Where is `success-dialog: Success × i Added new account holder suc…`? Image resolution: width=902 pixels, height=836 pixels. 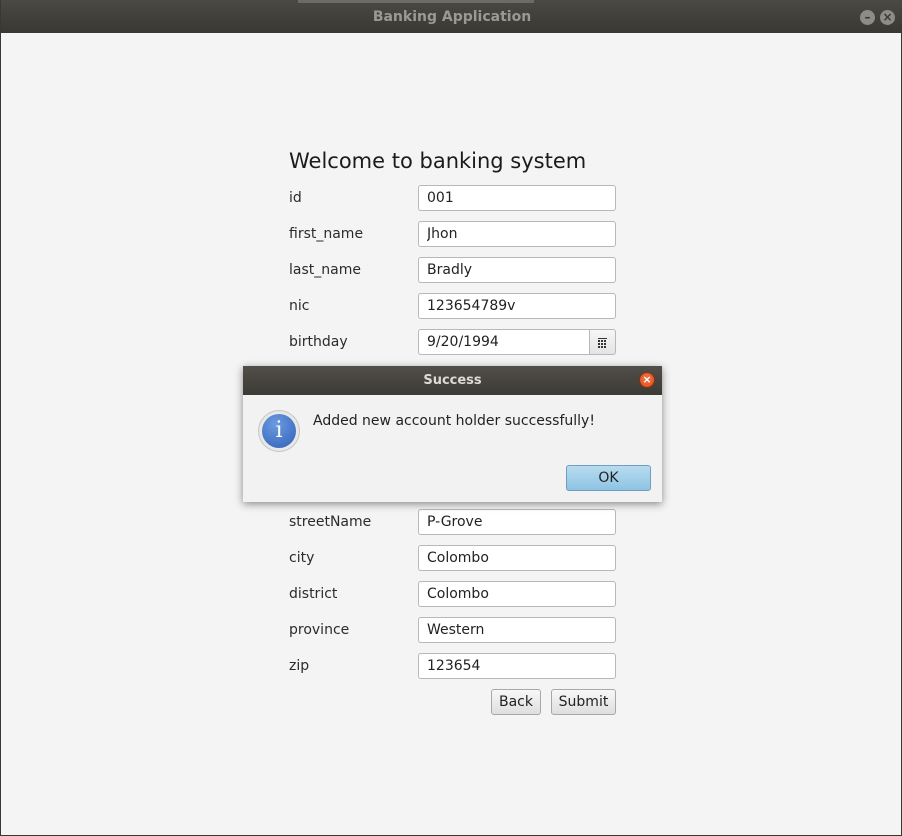
success-dialog: Success × i Added new account holder suc… is located at coordinates (452, 434).